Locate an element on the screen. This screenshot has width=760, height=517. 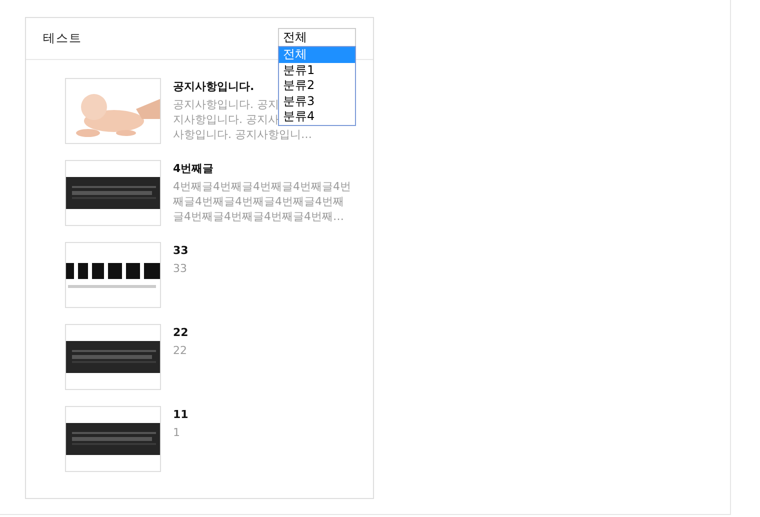
dropdown-option: 분류3 is located at coordinates (317, 101).